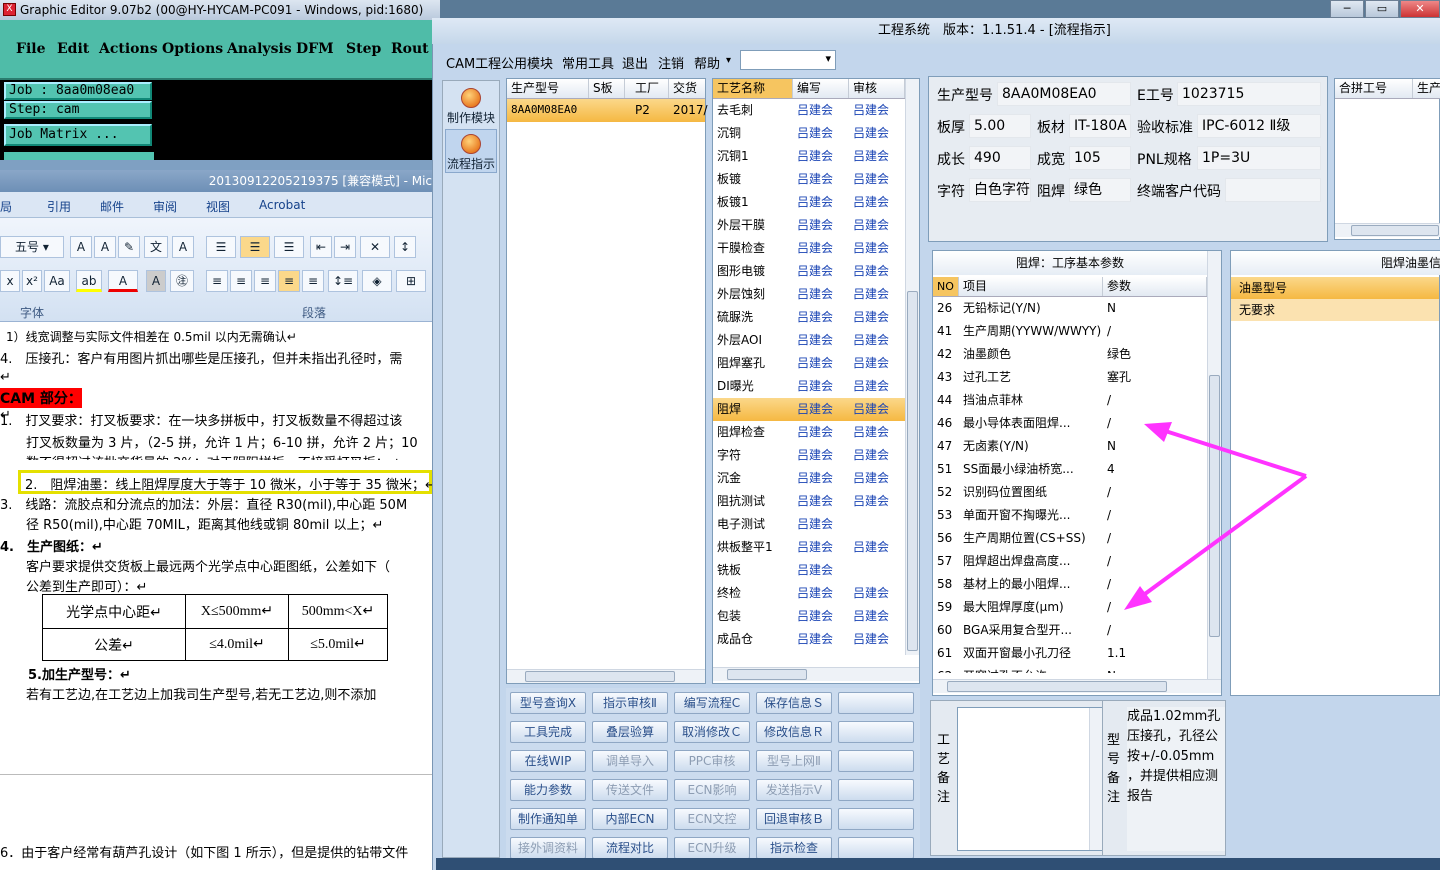 The height and width of the screenshot is (870, 1440). Describe the element at coordinates (809, 294) in the screenshot. I see `process-row: 外层蚀刻 吕建会 吕建会` at that location.